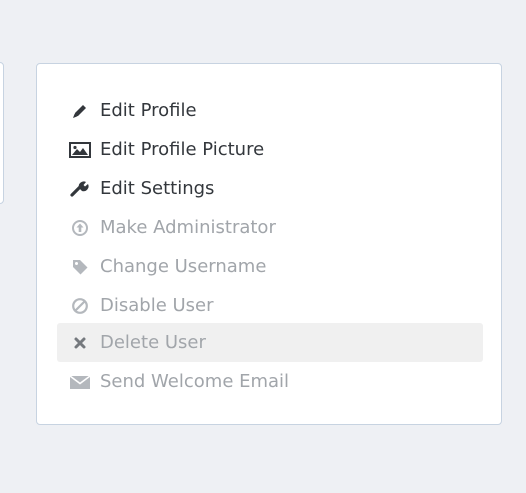 The height and width of the screenshot is (493, 526). What do you see at coordinates (2, 133) in the screenshot?
I see `left-panel` at bounding box center [2, 133].